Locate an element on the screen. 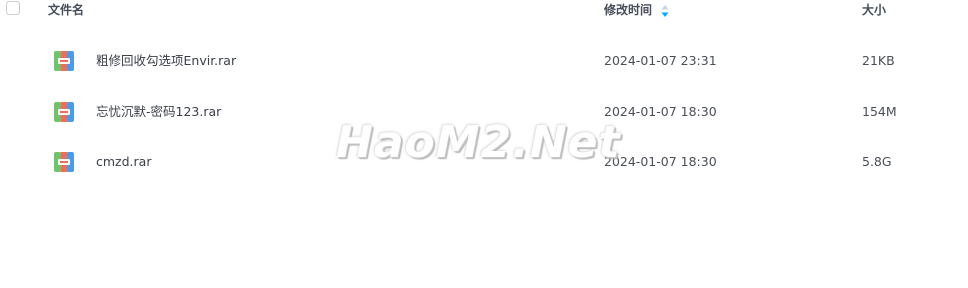 The width and height of the screenshot is (968, 288). column-header-modified: 修改时间 is located at coordinates (628, 10).